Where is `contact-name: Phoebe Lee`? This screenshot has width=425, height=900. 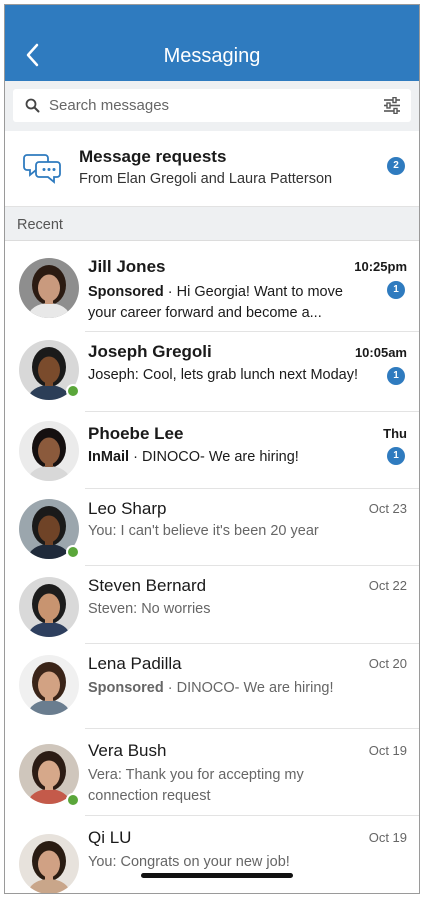
contact-name: Phoebe Lee is located at coordinates (136, 433).